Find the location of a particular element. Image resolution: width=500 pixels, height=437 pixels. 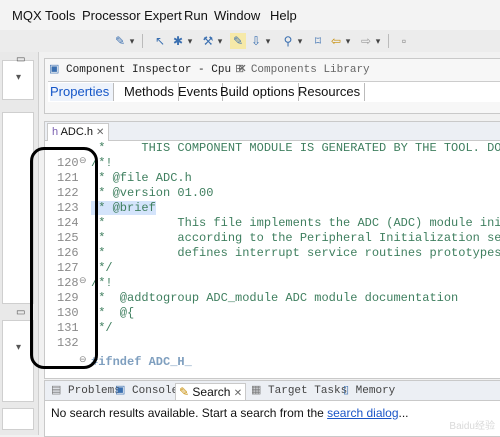

inspector-icon: ▣ is located at coordinates (54, 70).